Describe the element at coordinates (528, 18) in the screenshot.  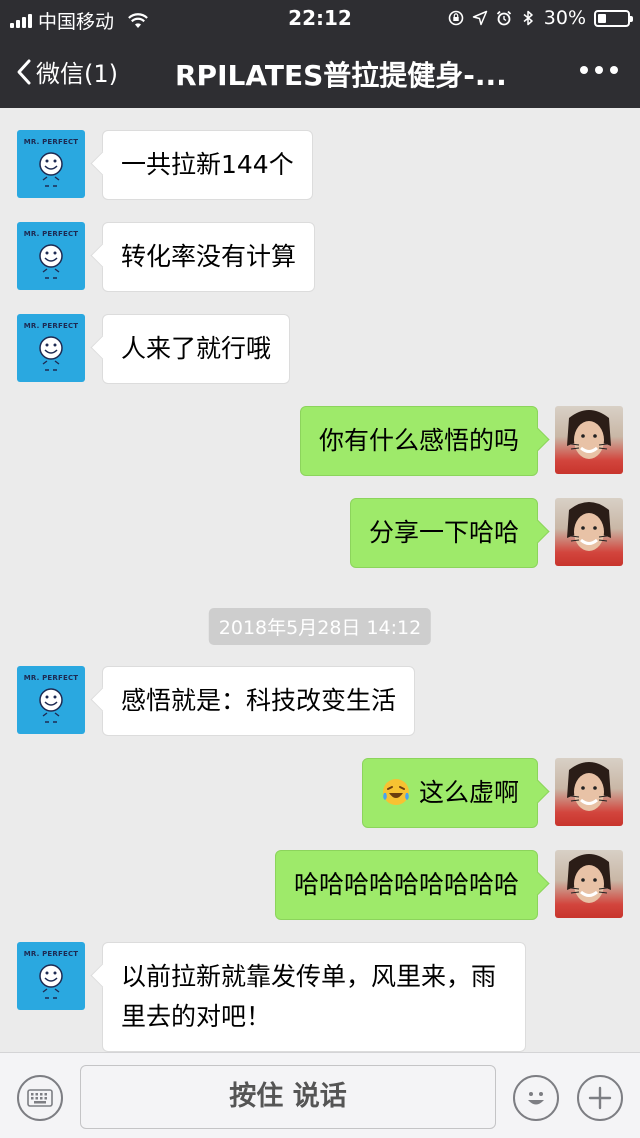
I see `bluetooth-icon` at that location.